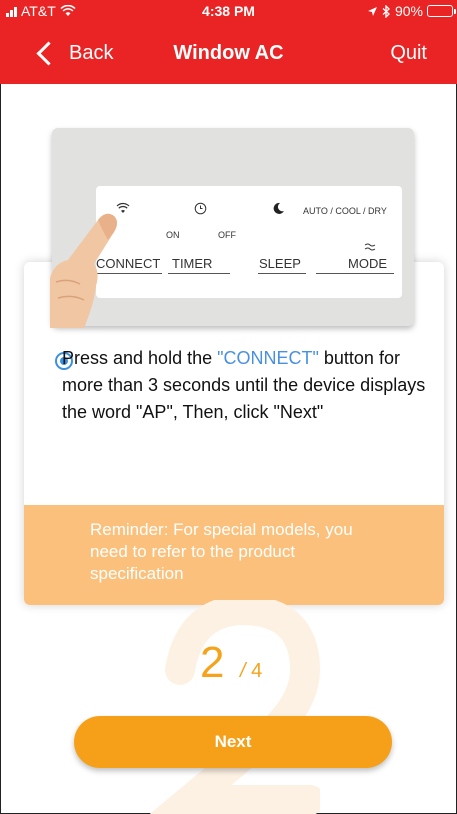  I want to click on status-bar: AT&T 4:38 PM 90%, so click(228, 11).